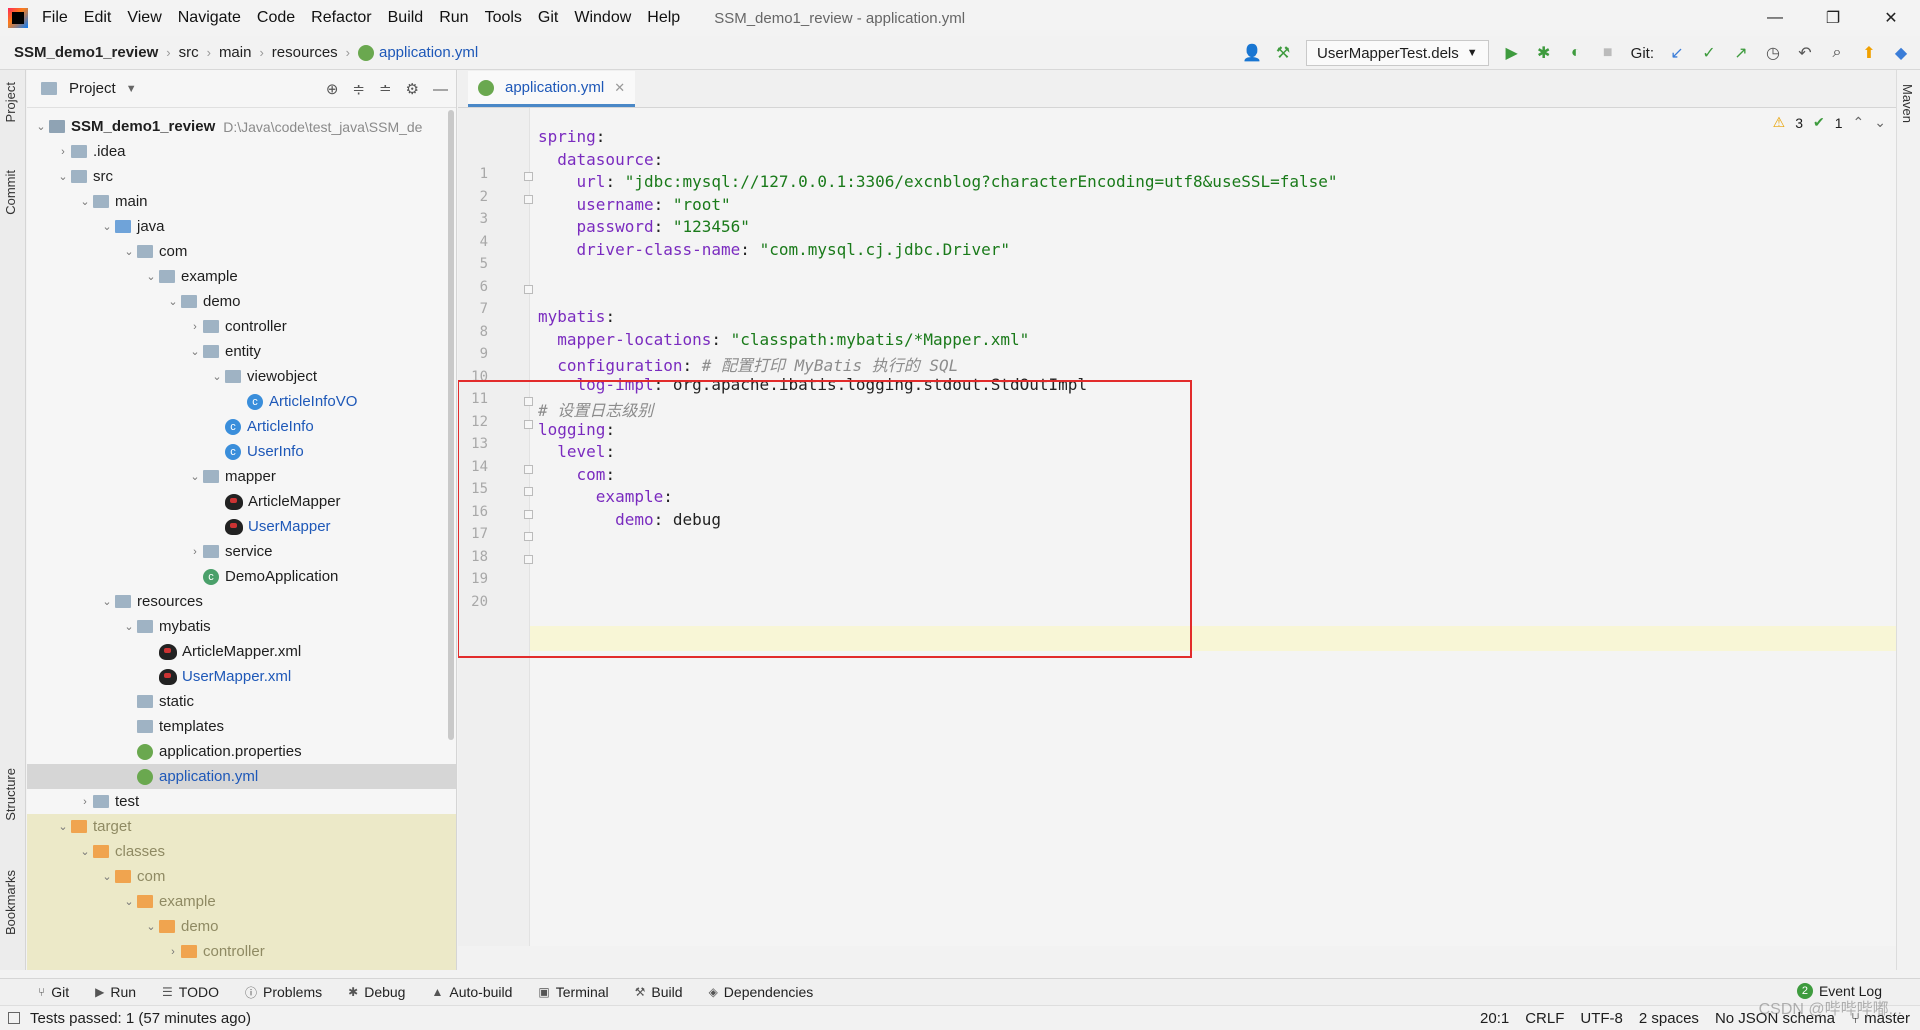  Describe the element at coordinates (1397, 53) in the screenshot. I see `run-configuration-select: UserMapperTest.dels ▼` at that location.